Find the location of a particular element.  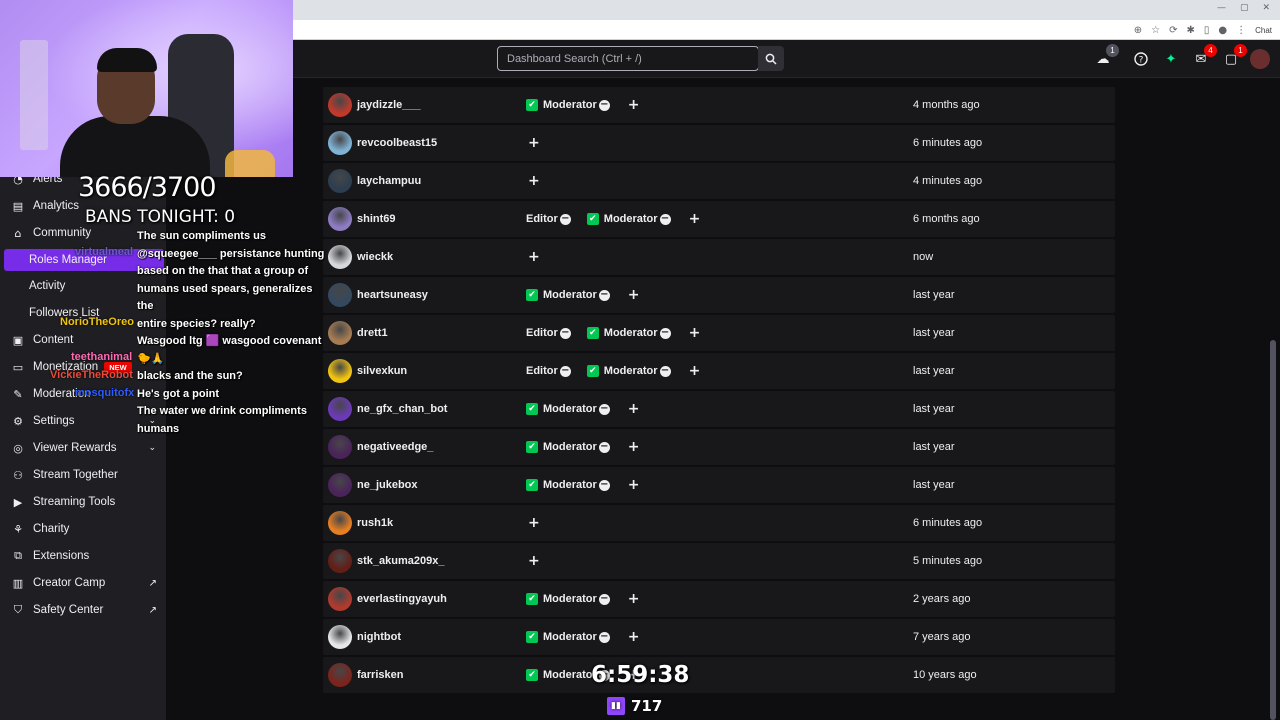

username: jaydizzle___ is located at coordinates (389, 105).